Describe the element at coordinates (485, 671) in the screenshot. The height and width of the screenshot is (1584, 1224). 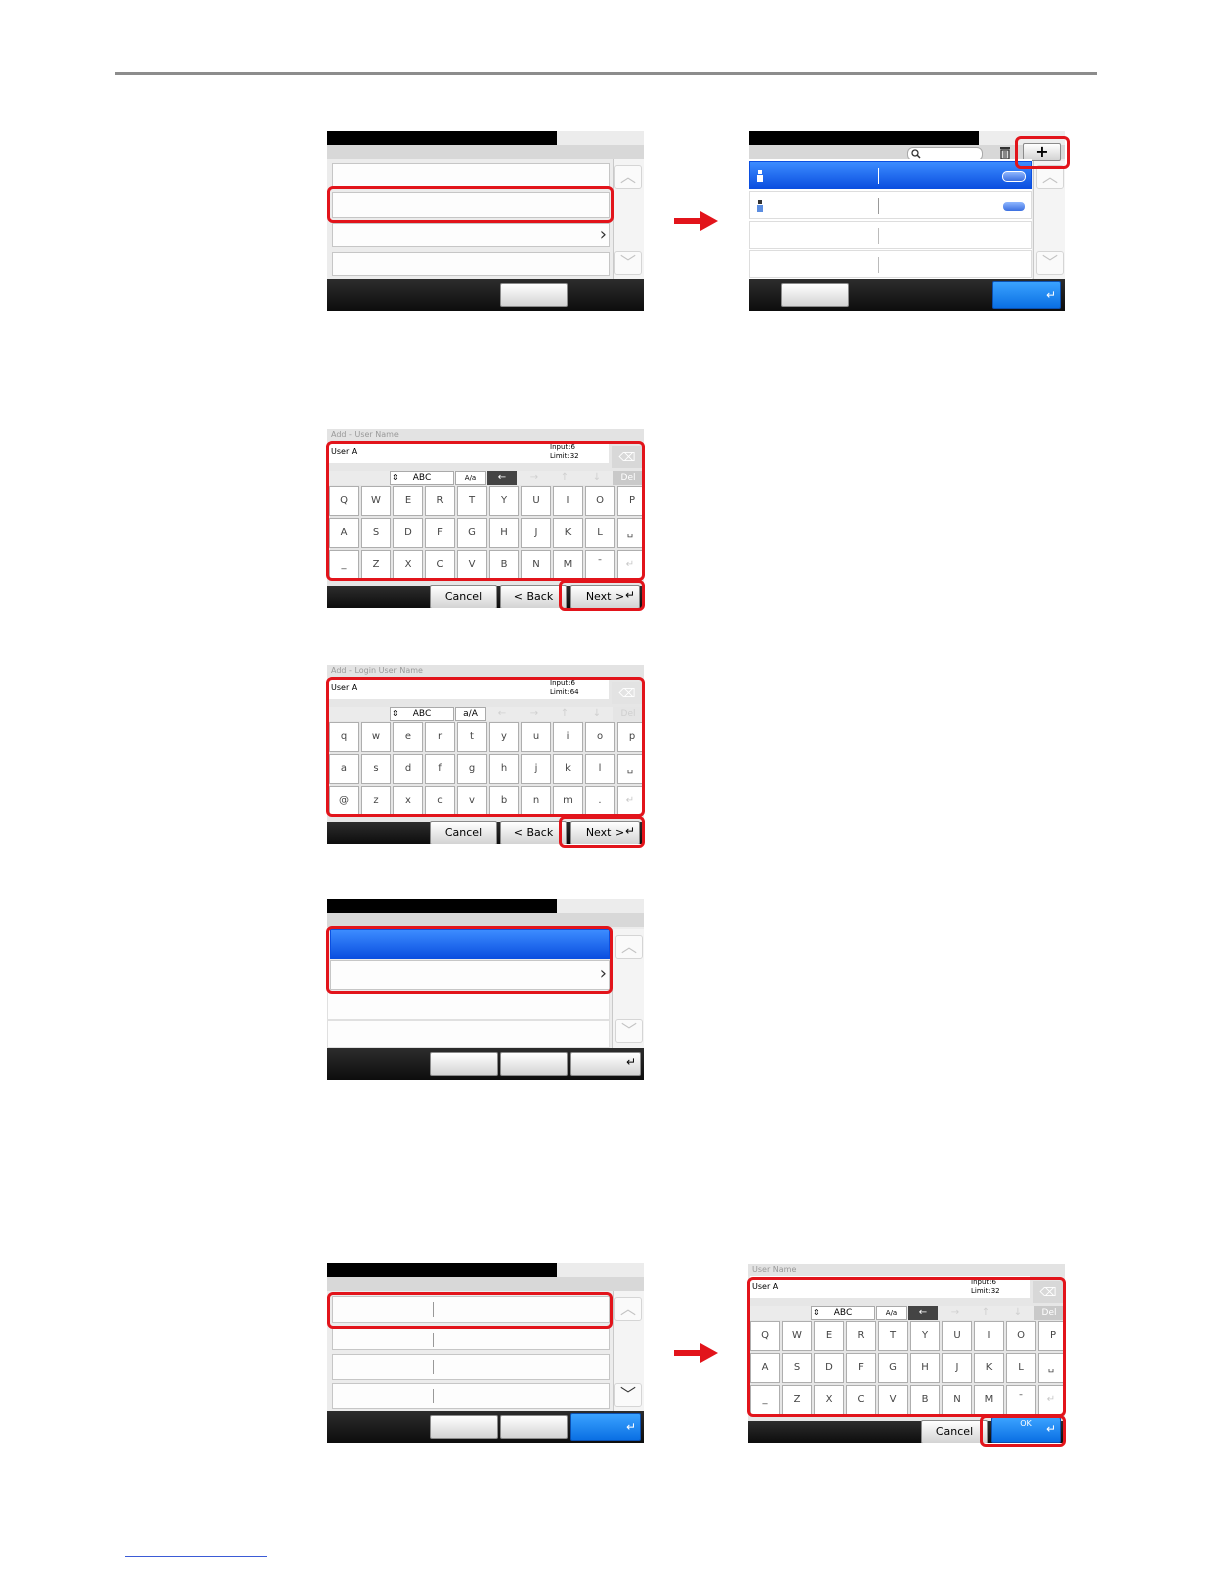
I see `keyboard-title: Add - Login User Name` at that location.